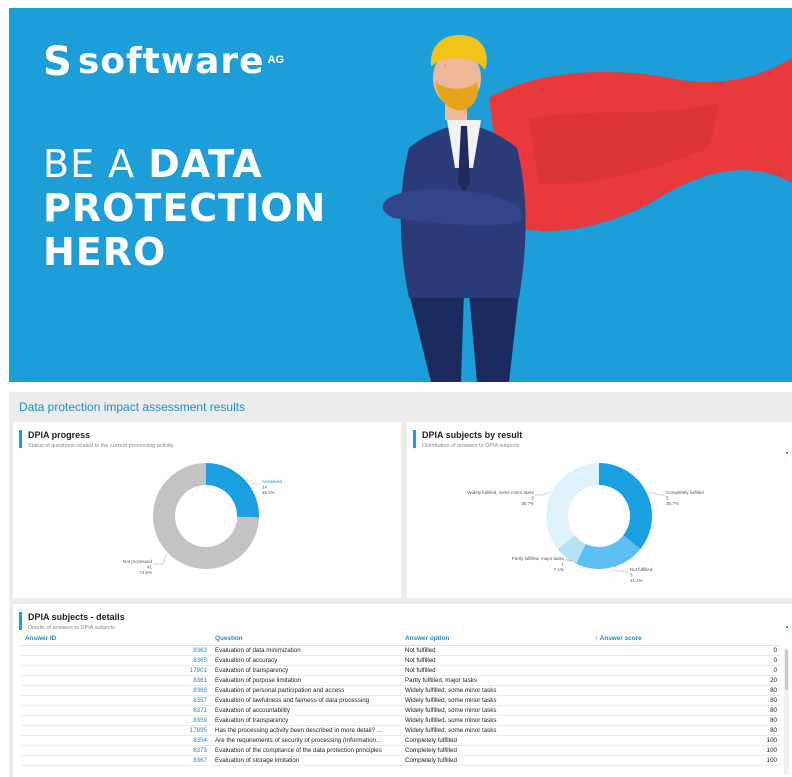  Describe the element at coordinates (116, 650) in the screenshot. I see `answer-id-cell: 8363` at that location.